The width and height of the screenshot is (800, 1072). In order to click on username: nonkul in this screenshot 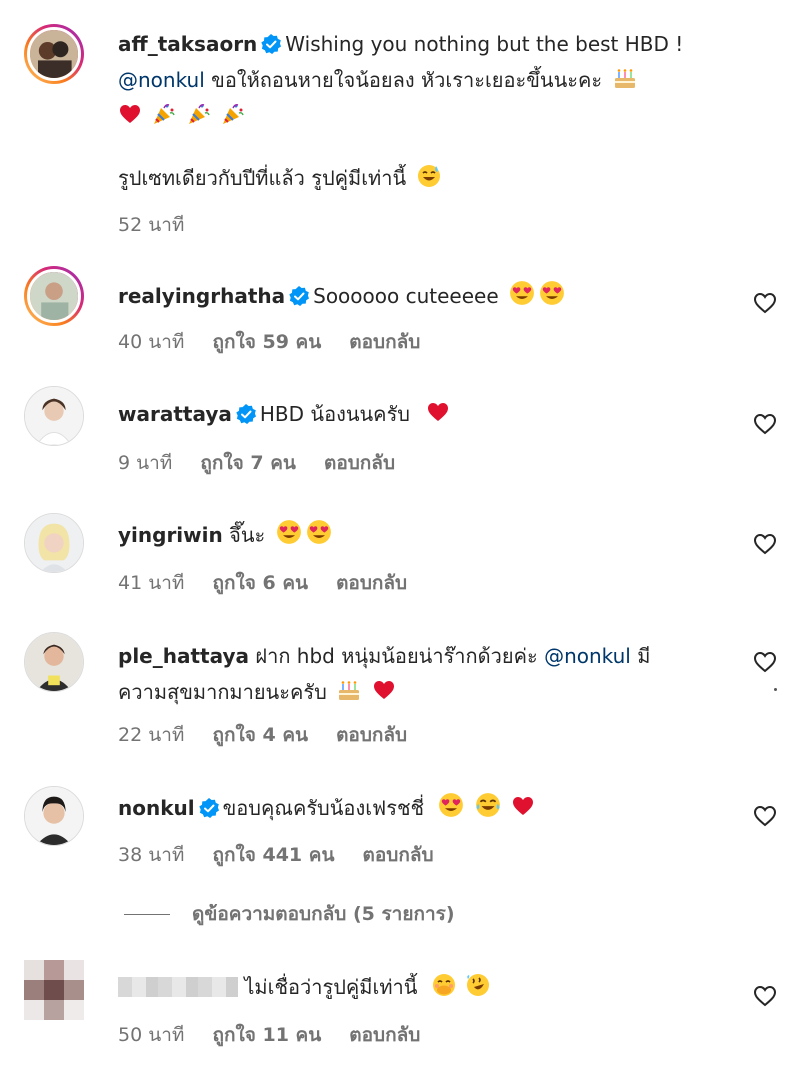, I will do `click(156, 808)`.